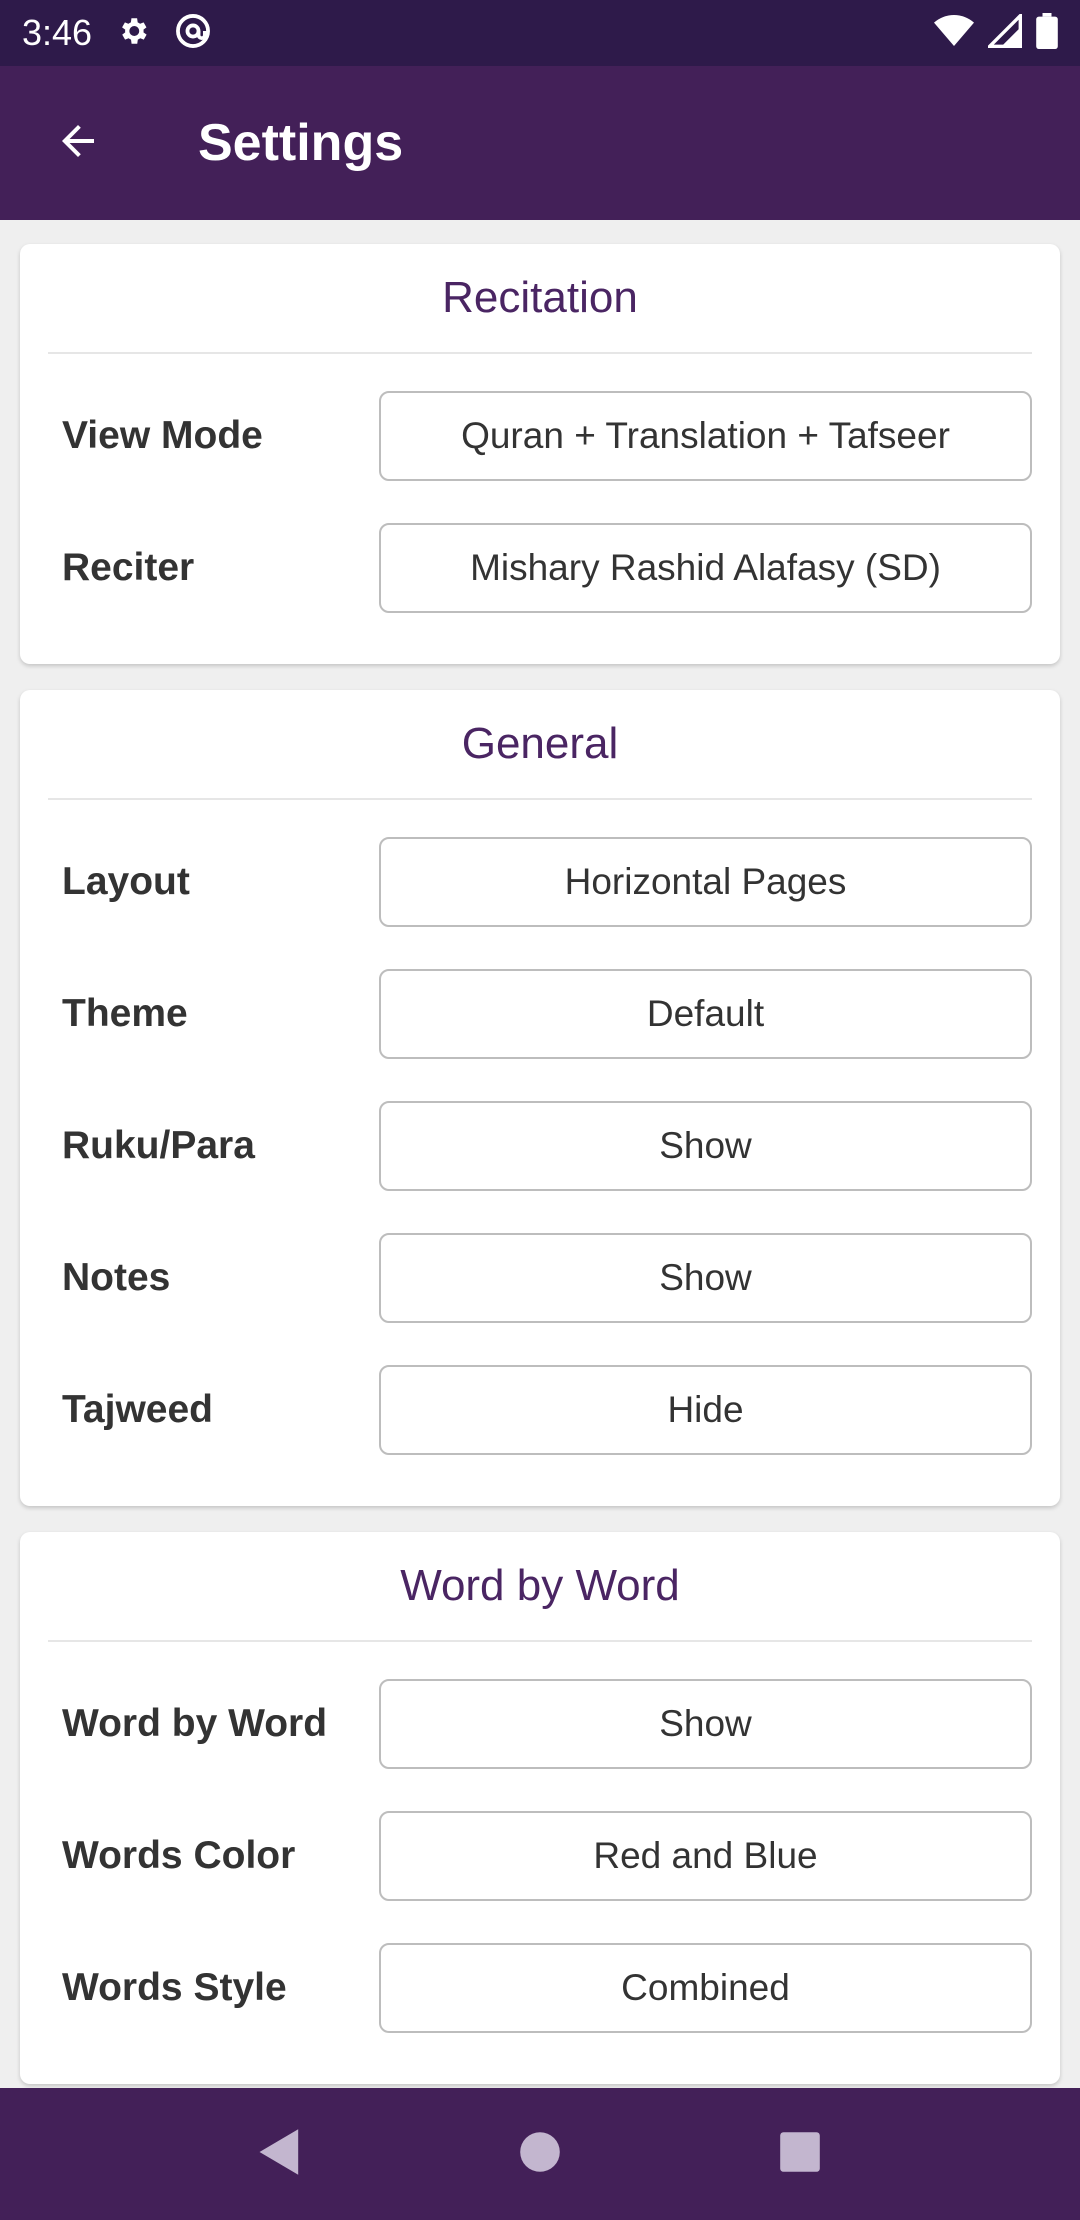 The image size is (1080, 2220). I want to click on back-button, so click(78, 143).